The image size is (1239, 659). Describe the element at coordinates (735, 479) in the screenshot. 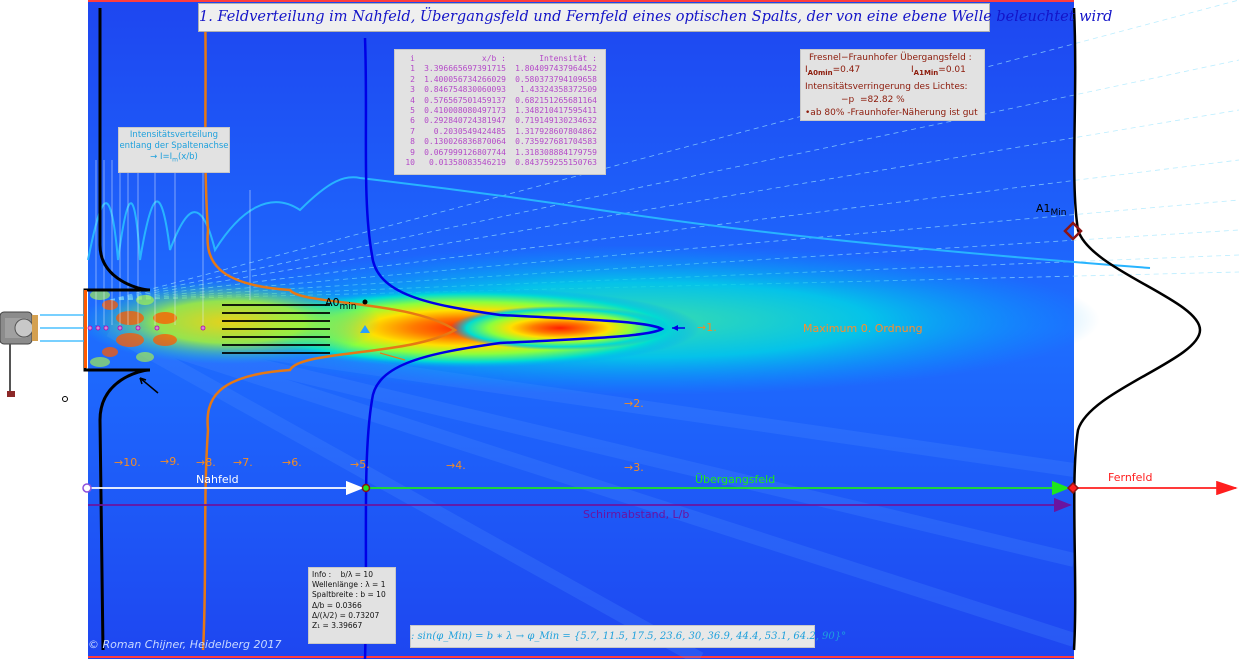

I see `uebergangsfeld-label: Übergangsfeld` at that location.